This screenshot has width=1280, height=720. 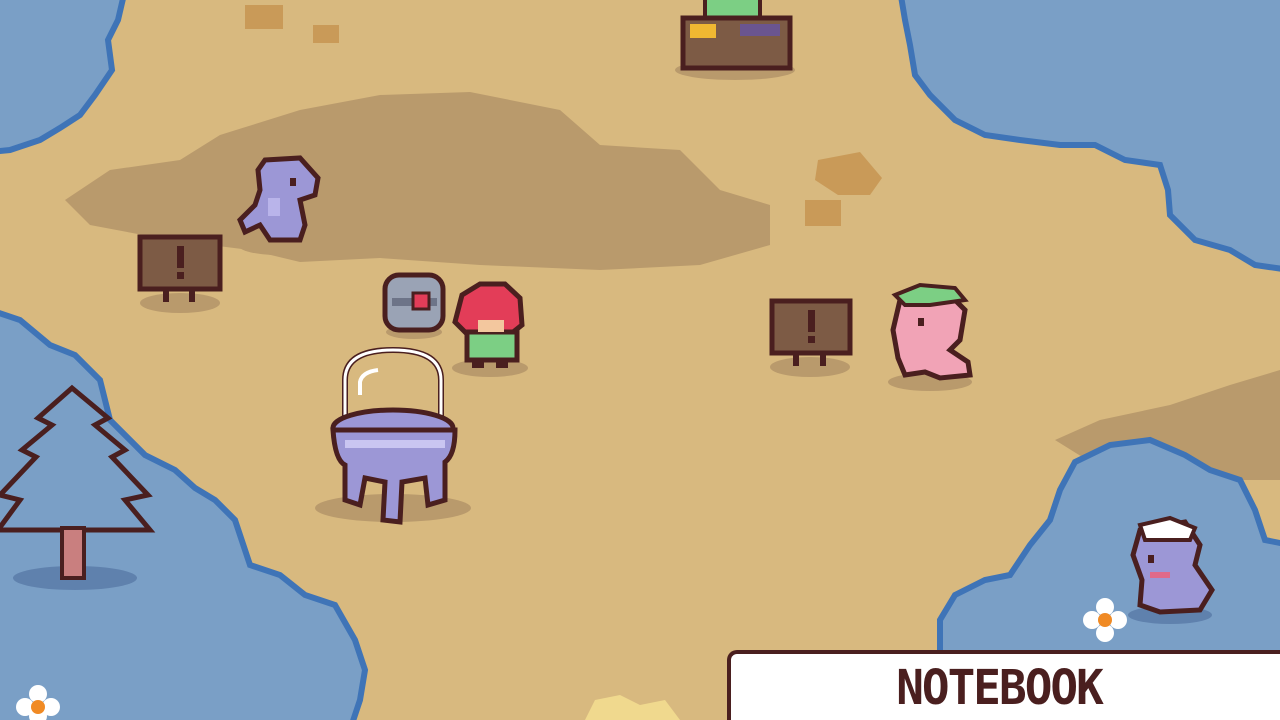 I want to click on capsule-icon, so click(x=414, y=305).